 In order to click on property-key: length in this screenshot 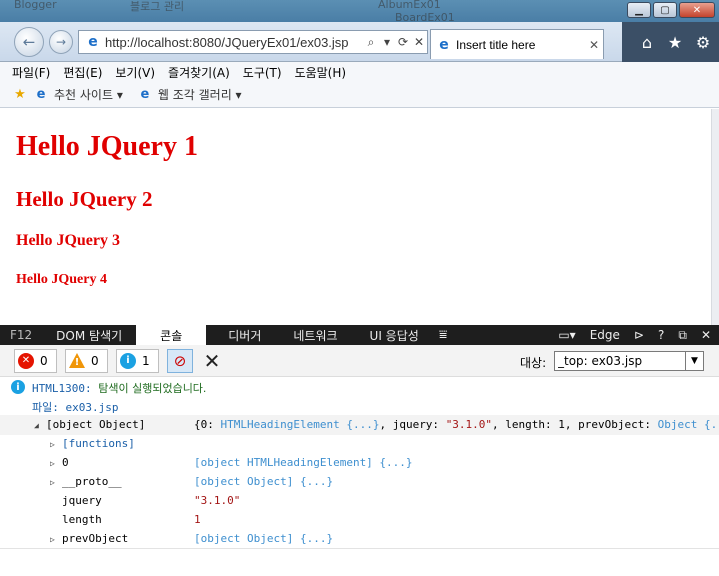, I will do `click(82, 519)`.